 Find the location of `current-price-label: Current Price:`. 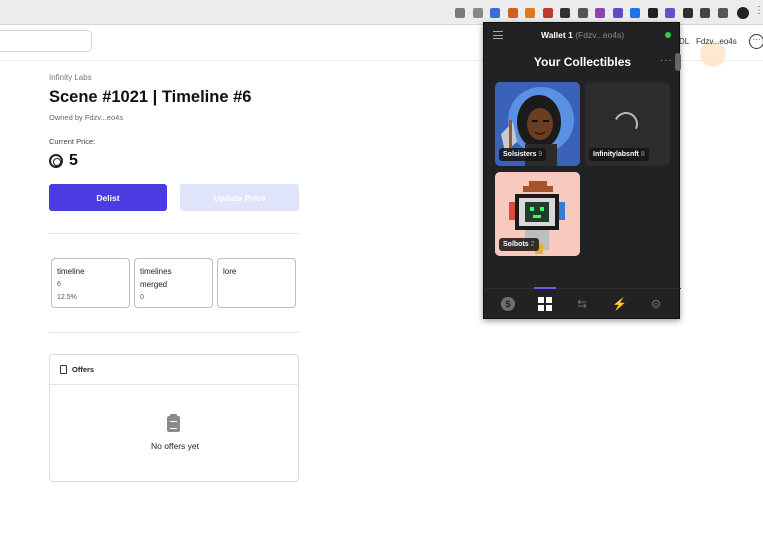

current-price-label: Current Price: is located at coordinates (72, 141).